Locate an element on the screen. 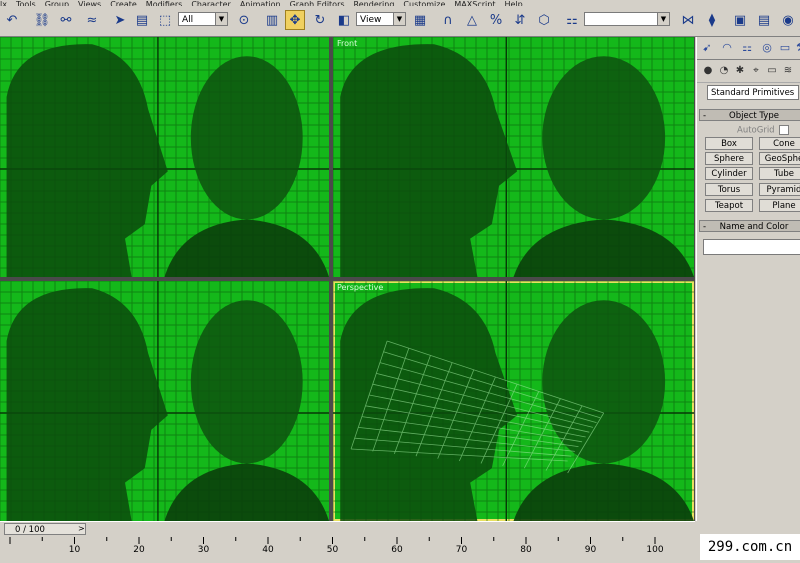 The image size is (800, 563). select-object-icon: ➤ is located at coordinates (120, 20).